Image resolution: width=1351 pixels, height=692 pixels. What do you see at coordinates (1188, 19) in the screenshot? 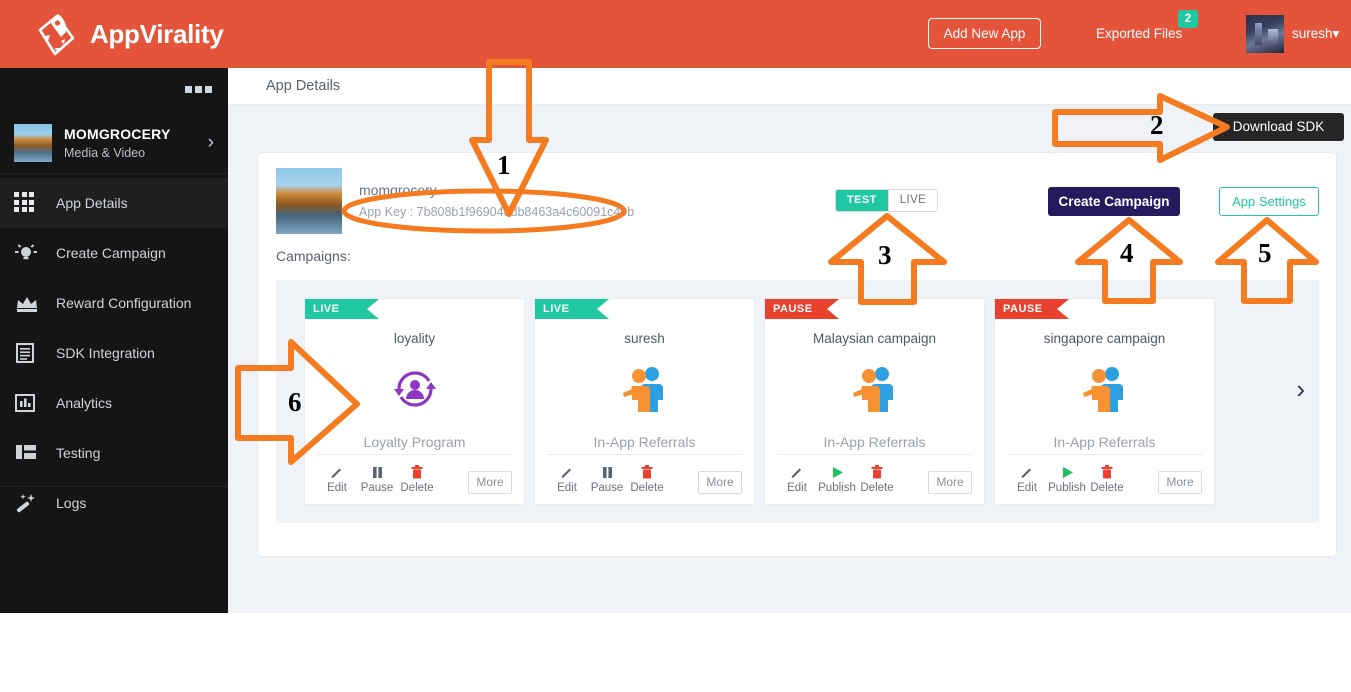
I see `exported-files-badge: 2` at bounding box center [1188, 19].